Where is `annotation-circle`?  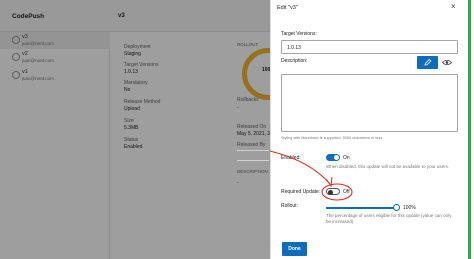
annotation-circle is located at coordinates (337, 192).